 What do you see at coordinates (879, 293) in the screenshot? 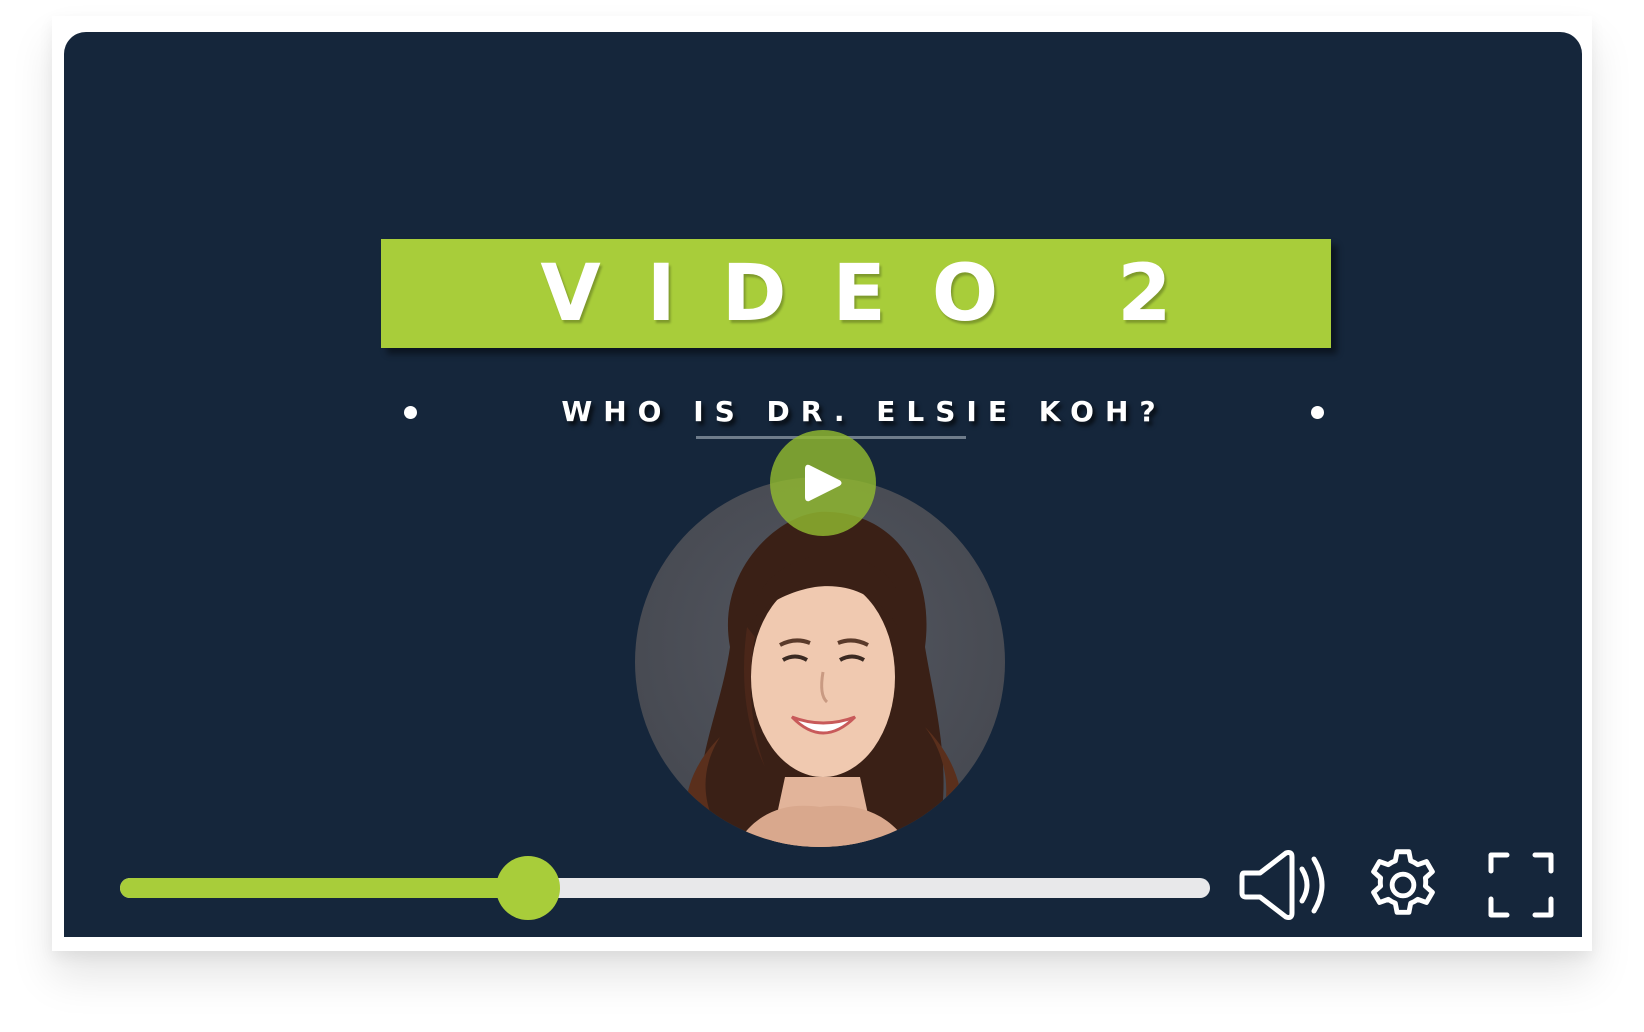
I see `video-title: VIDEO 2` at bounding box center [879, 293].